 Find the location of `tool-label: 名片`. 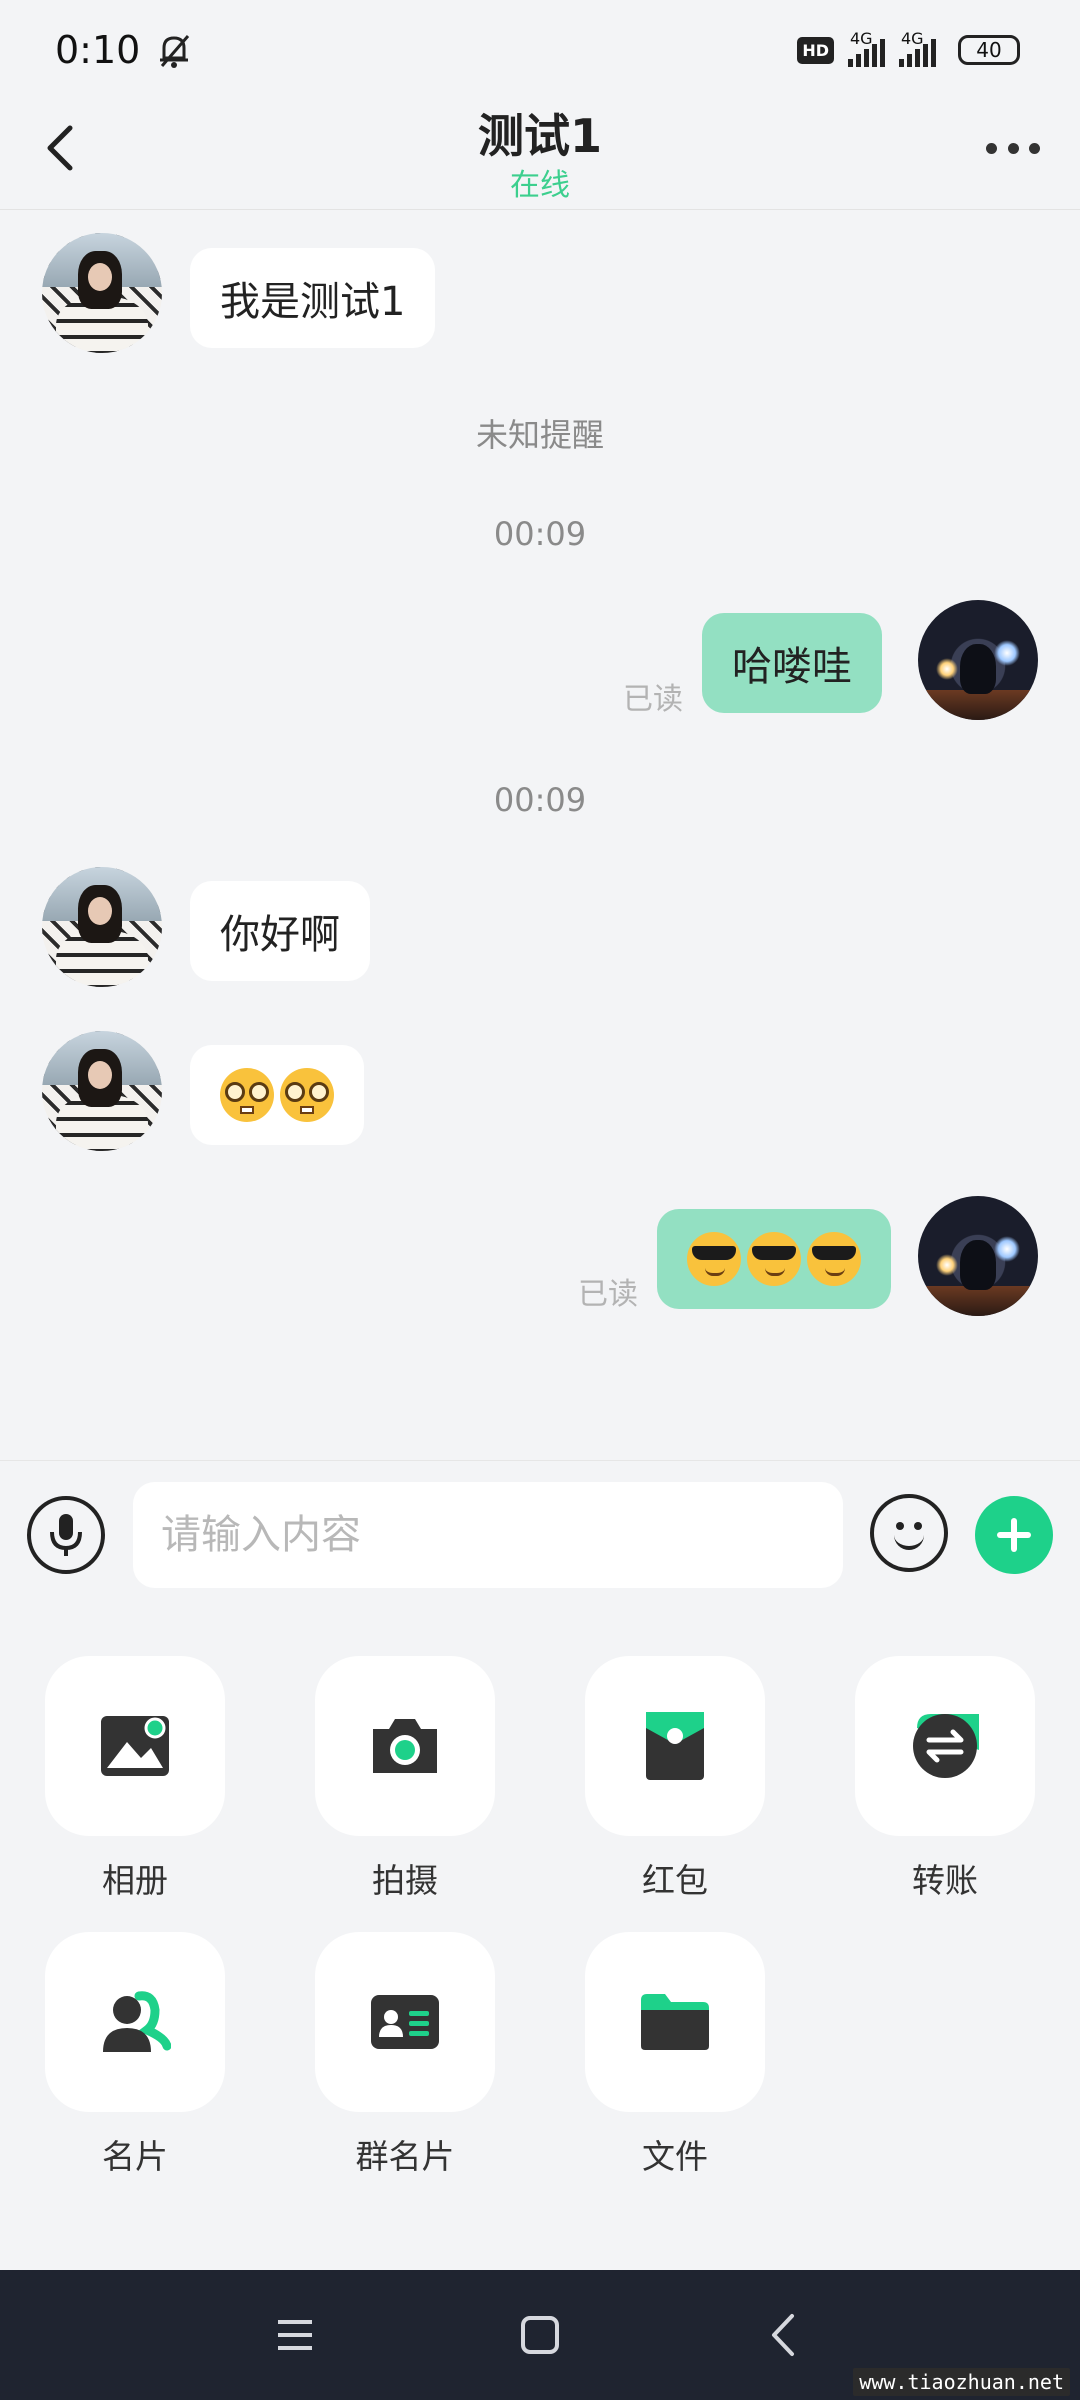

tool-label: 名片 is located at coordinates (135, 2156).